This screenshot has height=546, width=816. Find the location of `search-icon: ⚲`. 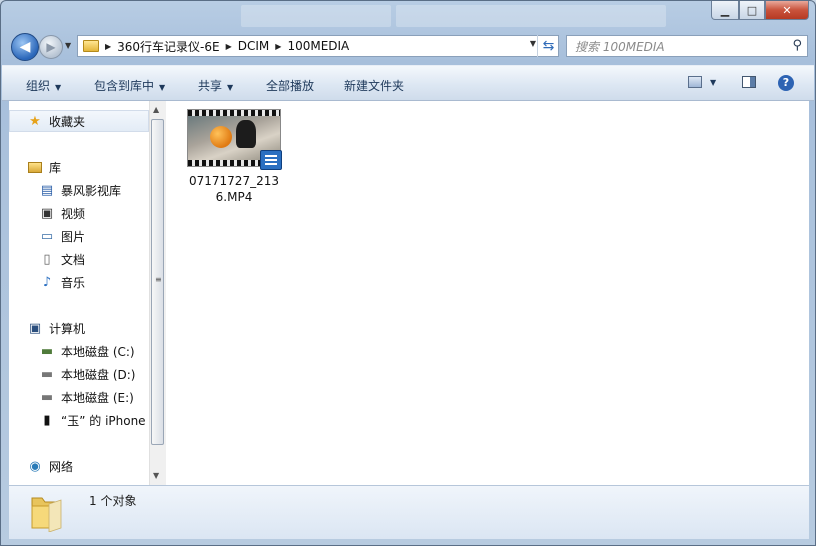

search-icon: ⚲ is located at coordinates (797, 45).